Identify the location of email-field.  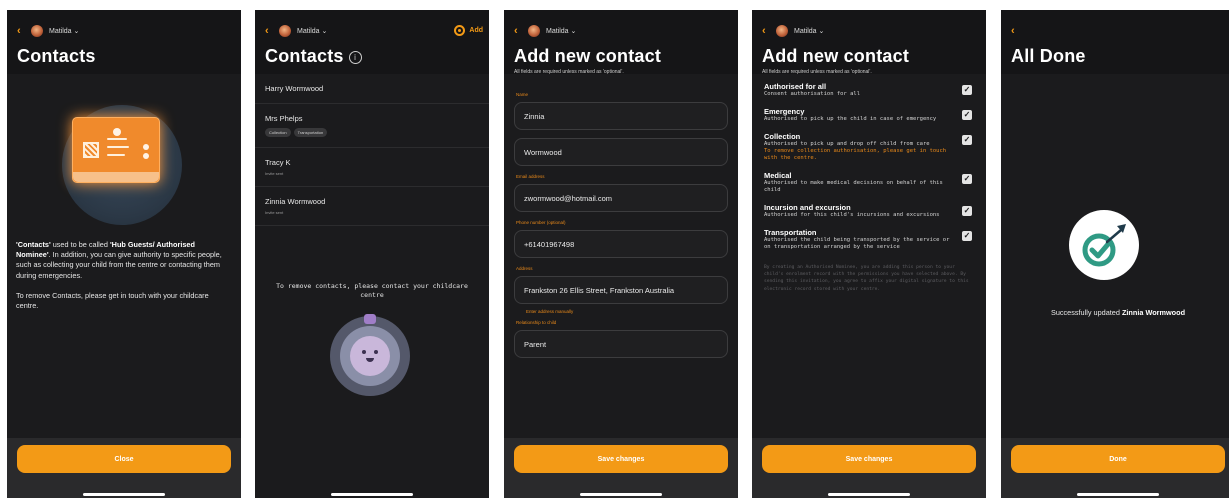
(621, 198).